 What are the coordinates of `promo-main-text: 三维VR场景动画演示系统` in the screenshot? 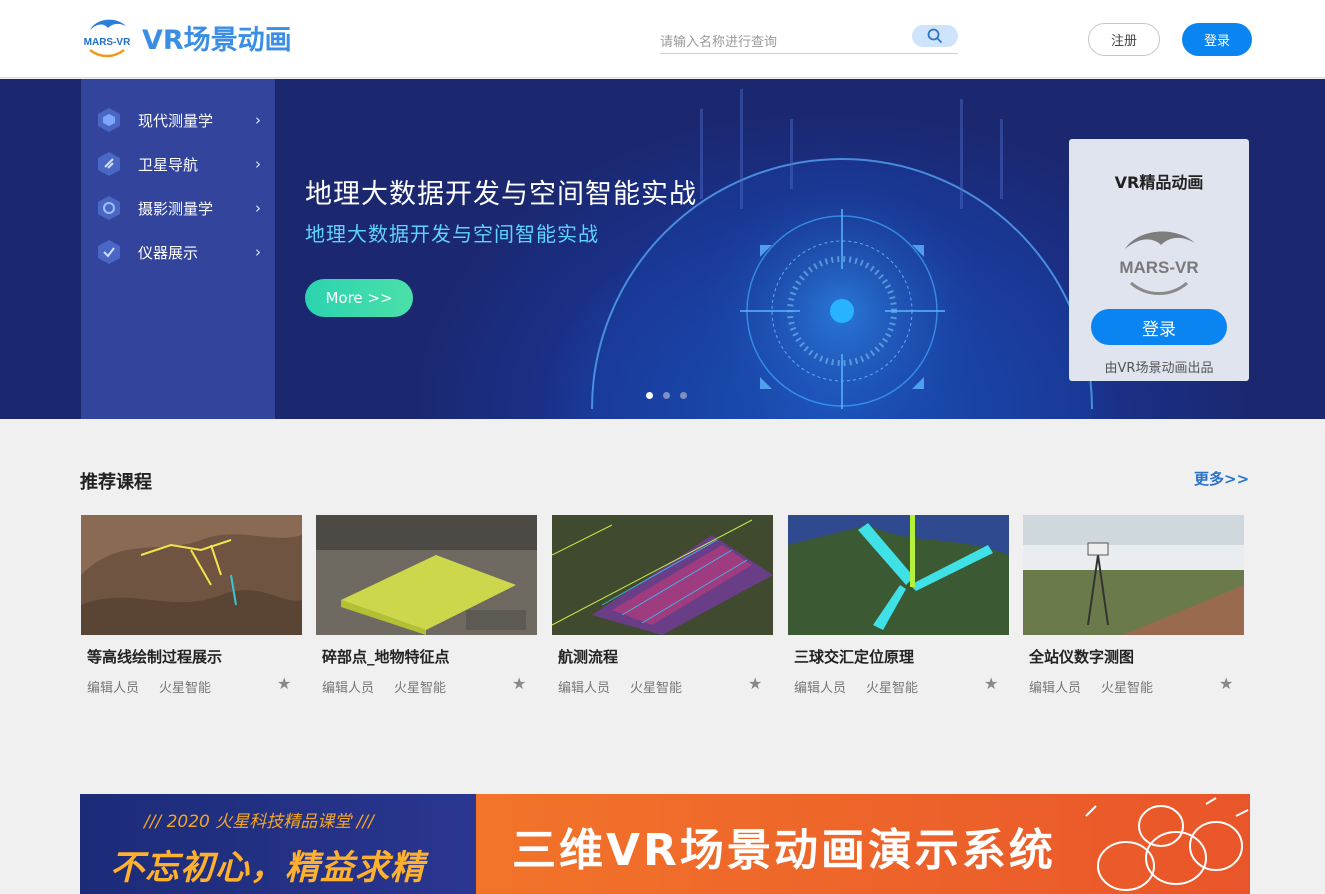 It's located at (784, 850).